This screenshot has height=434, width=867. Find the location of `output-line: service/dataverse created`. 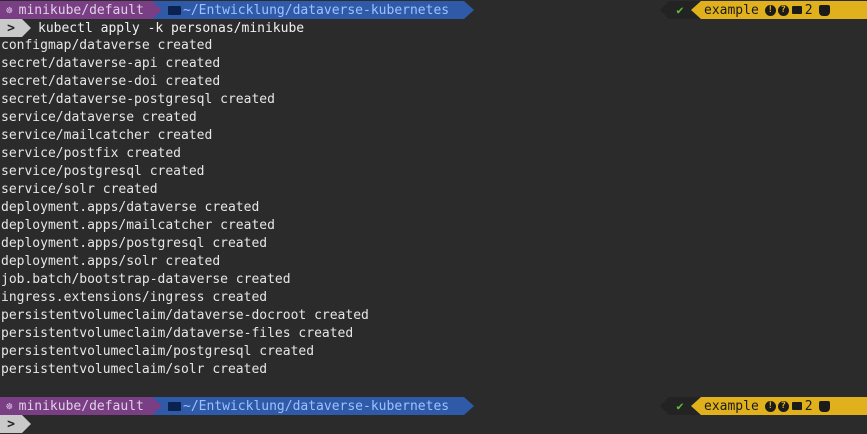

output-line: service/dataverse created is located at coordinates (99, 117).